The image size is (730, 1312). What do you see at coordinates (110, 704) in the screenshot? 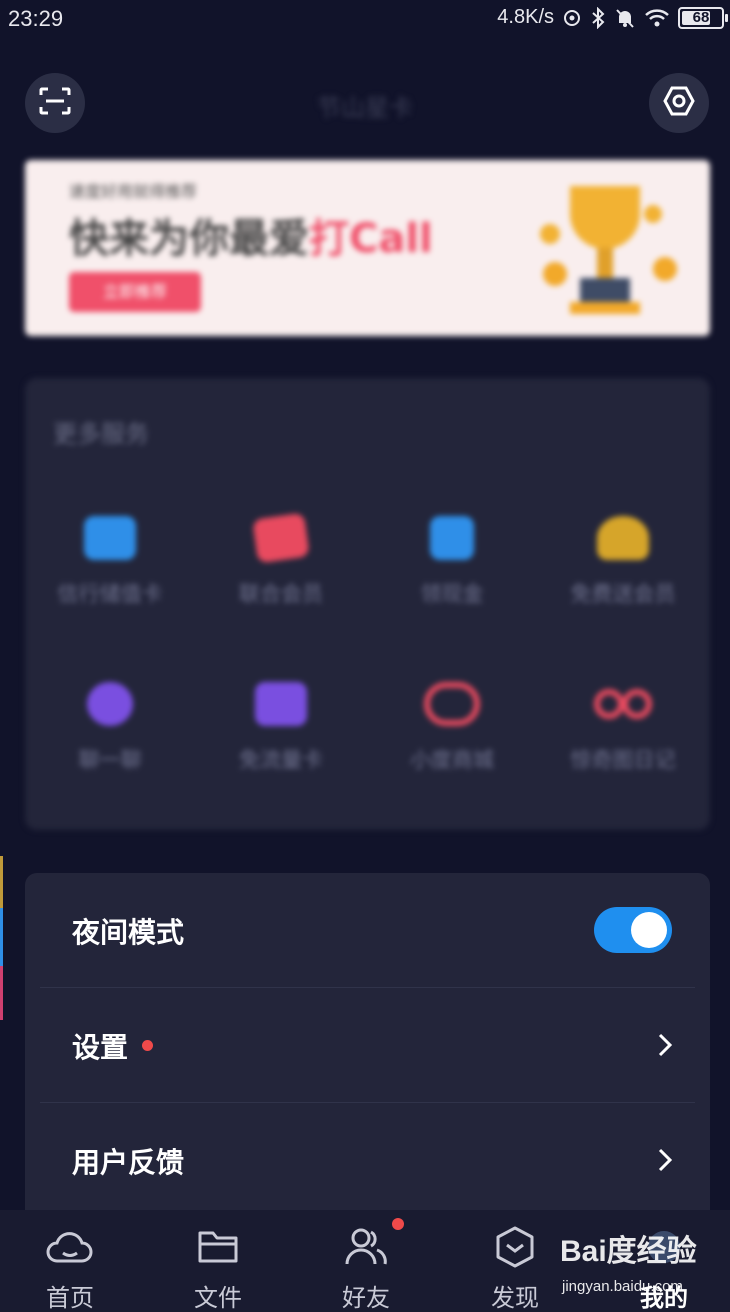
I see `chat-icon` at bounding box center [110, 704].